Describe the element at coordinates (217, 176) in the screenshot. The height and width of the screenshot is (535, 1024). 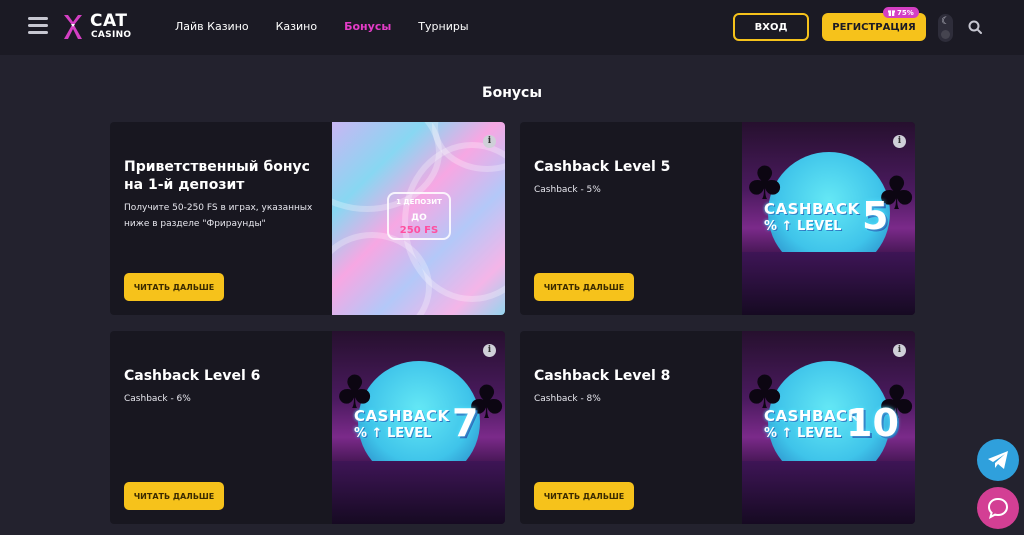
I see `card-title: Приветственный бонус на 1-й депозит` at that location.